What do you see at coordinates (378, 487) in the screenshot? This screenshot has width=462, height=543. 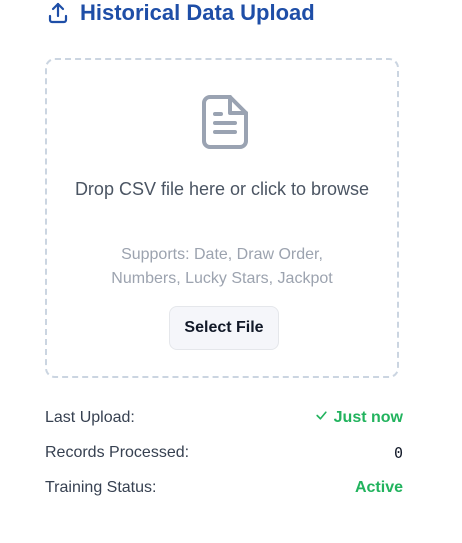 I see `training-status-value: Active` at bounding box center [378, 487].